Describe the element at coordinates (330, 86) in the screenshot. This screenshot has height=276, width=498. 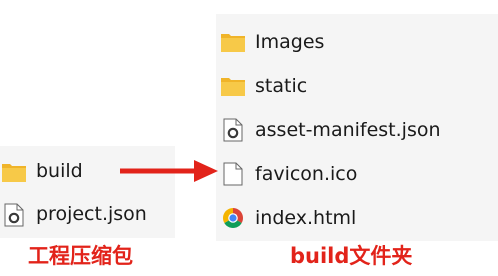
I see `file-item-static: static` at that location.